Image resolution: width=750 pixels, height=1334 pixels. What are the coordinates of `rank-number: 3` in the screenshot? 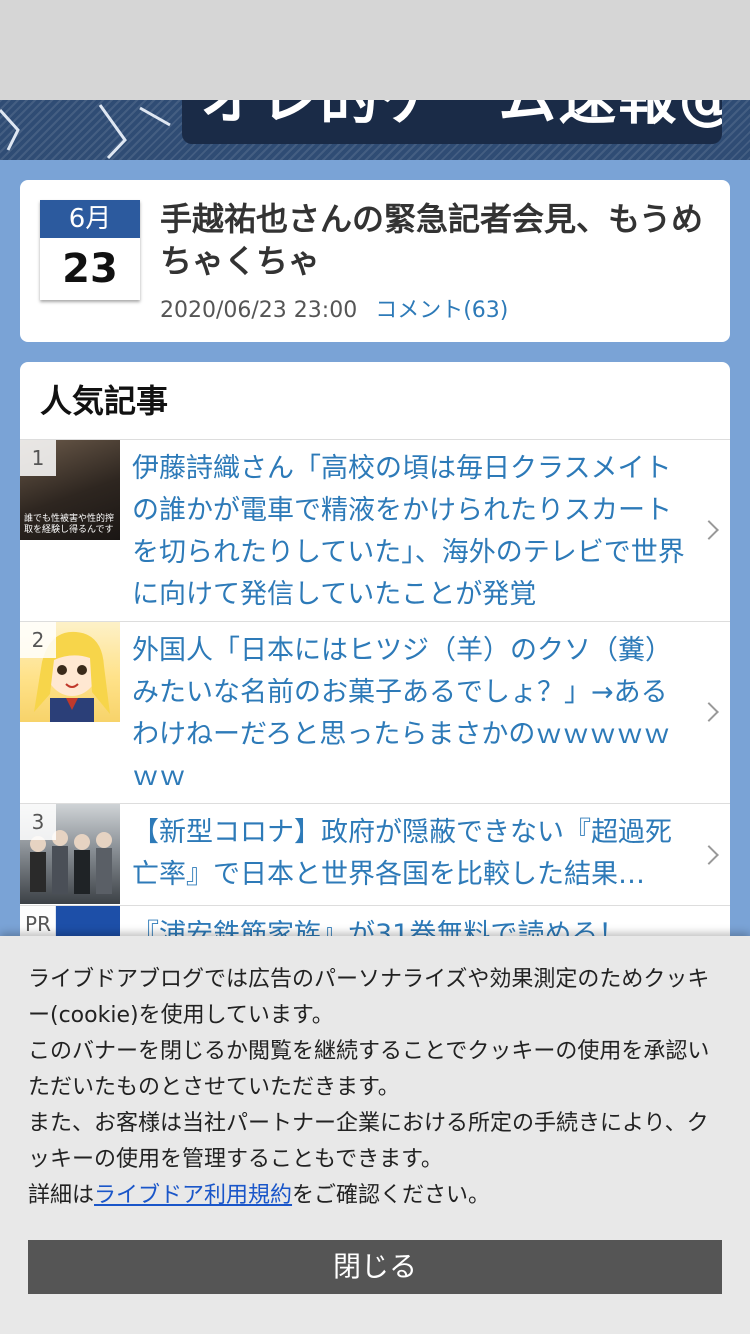 It's located at (38, 822).